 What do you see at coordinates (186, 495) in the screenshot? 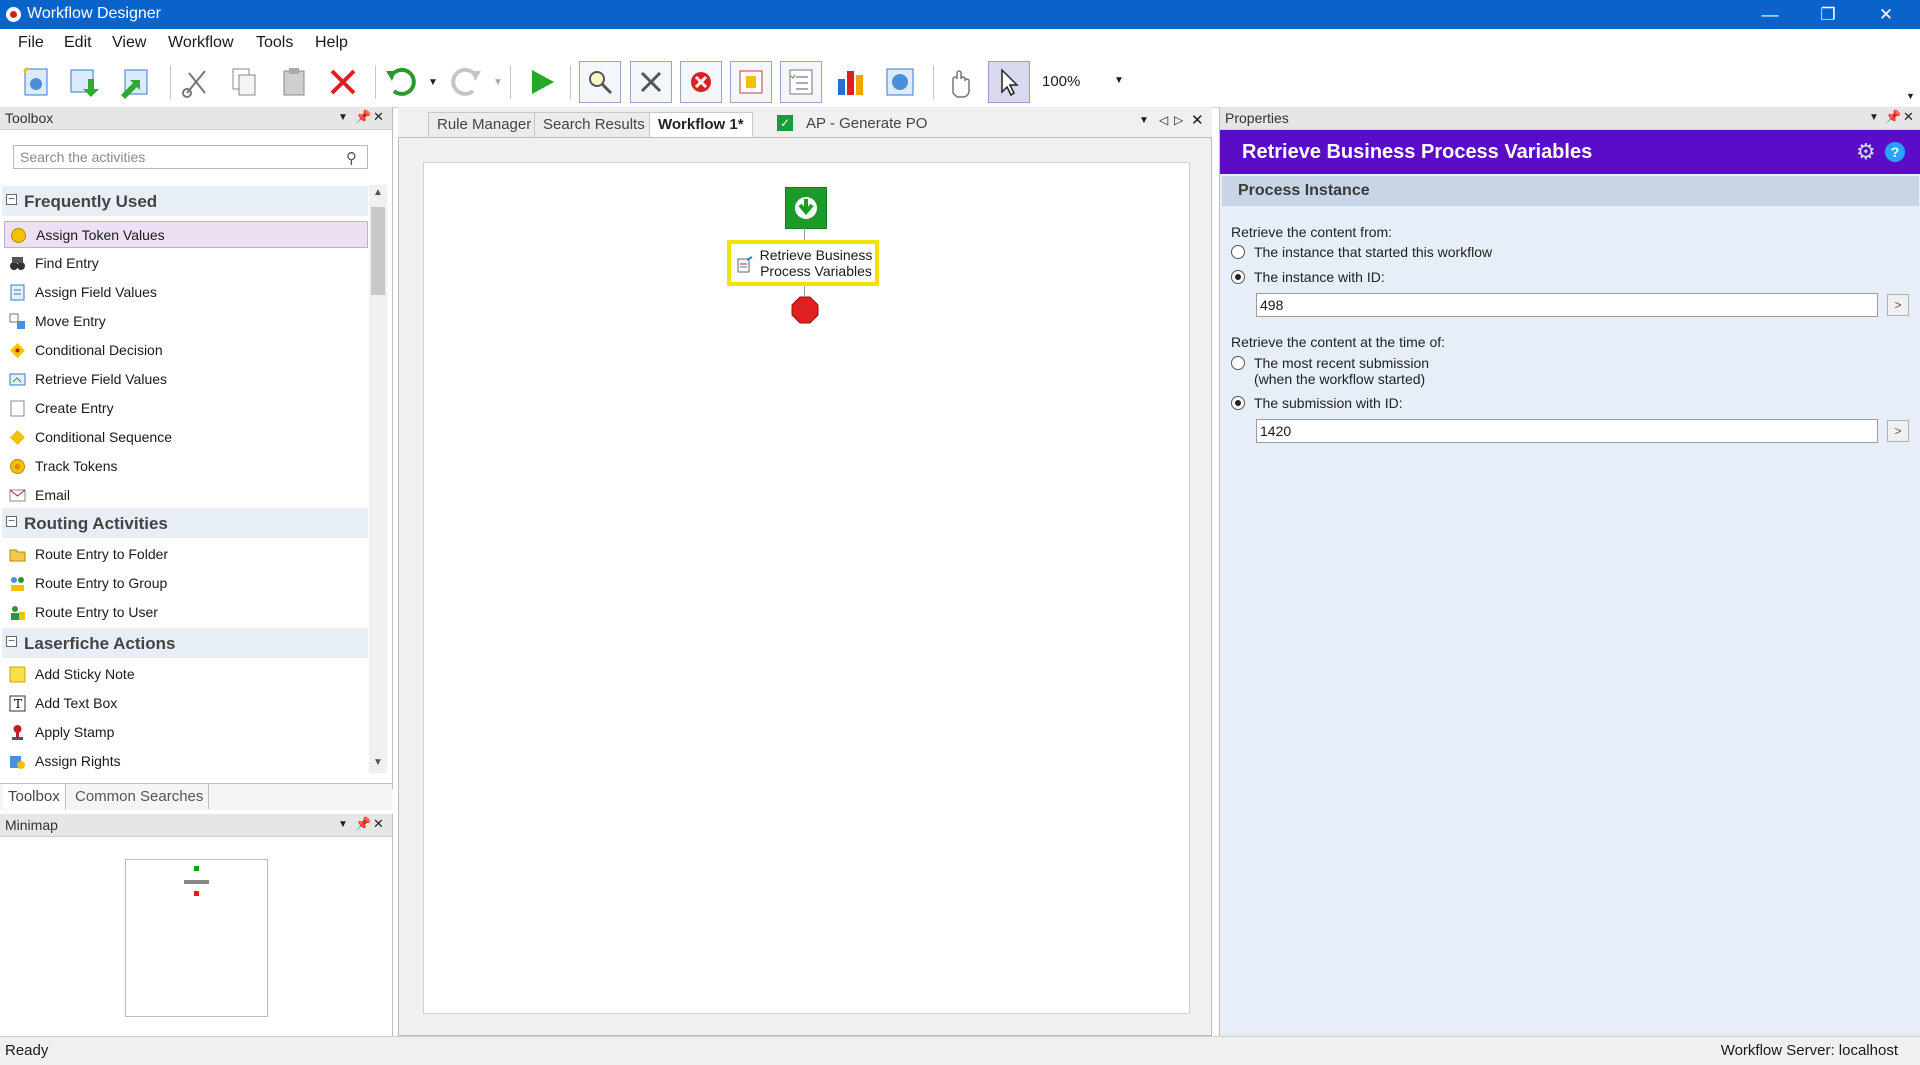
I see `activity-email: Email` at bounding box center [186, 495].